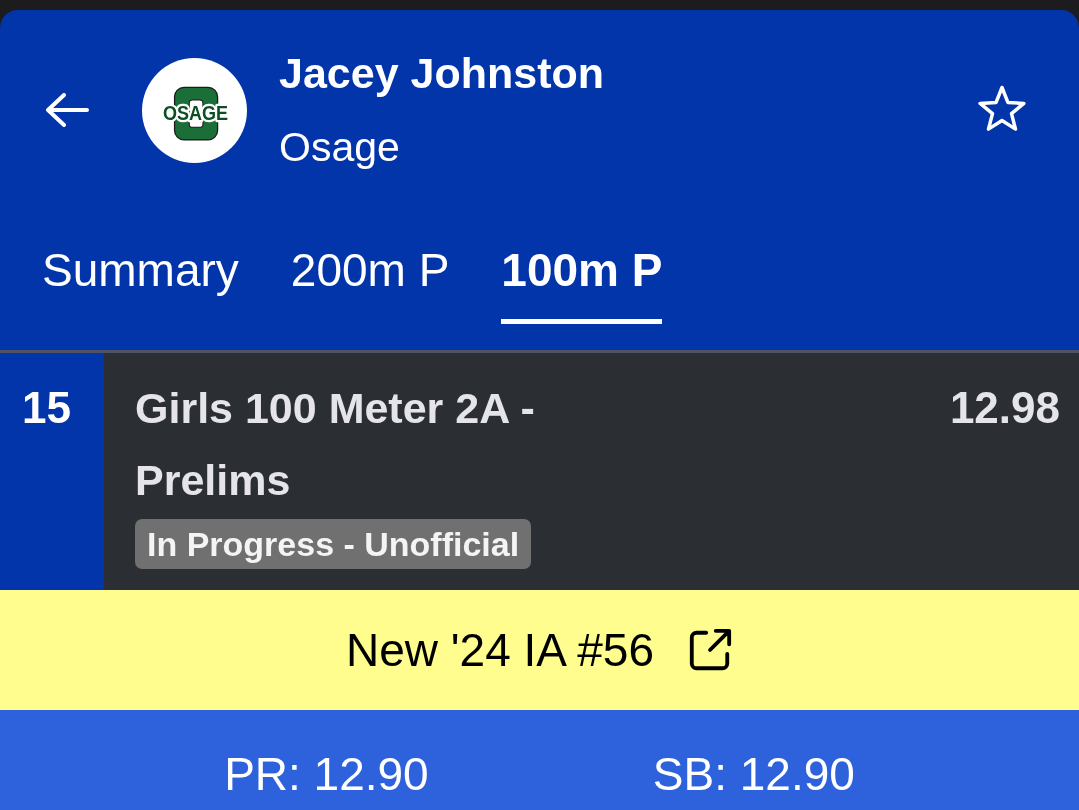 The image size is (1079, 810). Describe the element at coordinates (140, 267) in the screenshot. I see `tab: Summary` at that location.